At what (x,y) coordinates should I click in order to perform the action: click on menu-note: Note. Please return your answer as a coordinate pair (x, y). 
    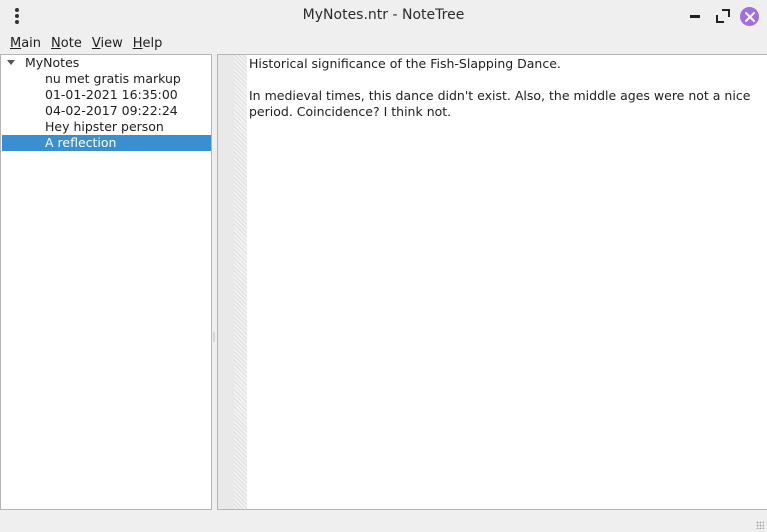
    Looking at the image, I should click on (66, 43).